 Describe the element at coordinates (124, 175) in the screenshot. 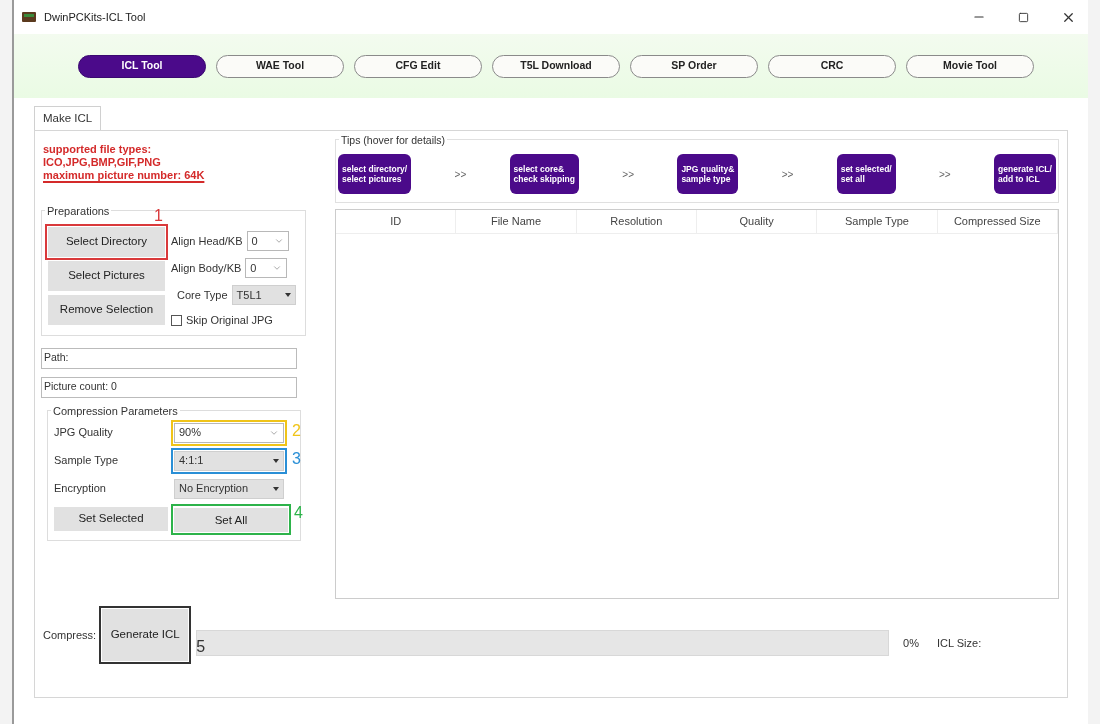

I see `notice-text: maximum picture number: 64K` at that location.